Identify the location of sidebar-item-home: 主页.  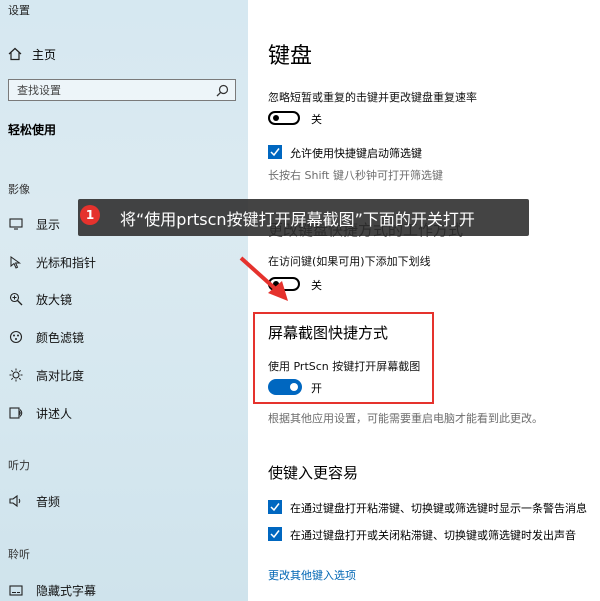
(32, 54).